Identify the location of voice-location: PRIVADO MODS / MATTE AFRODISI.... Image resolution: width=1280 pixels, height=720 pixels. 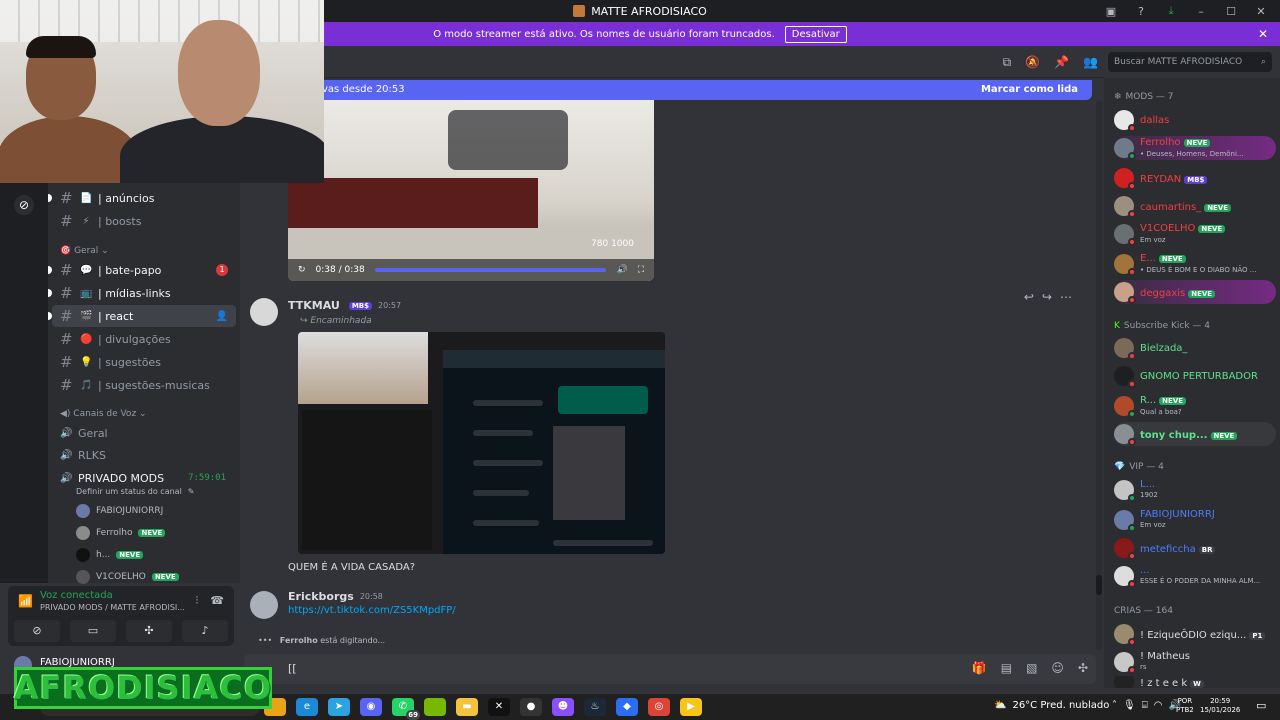
(112, 607).